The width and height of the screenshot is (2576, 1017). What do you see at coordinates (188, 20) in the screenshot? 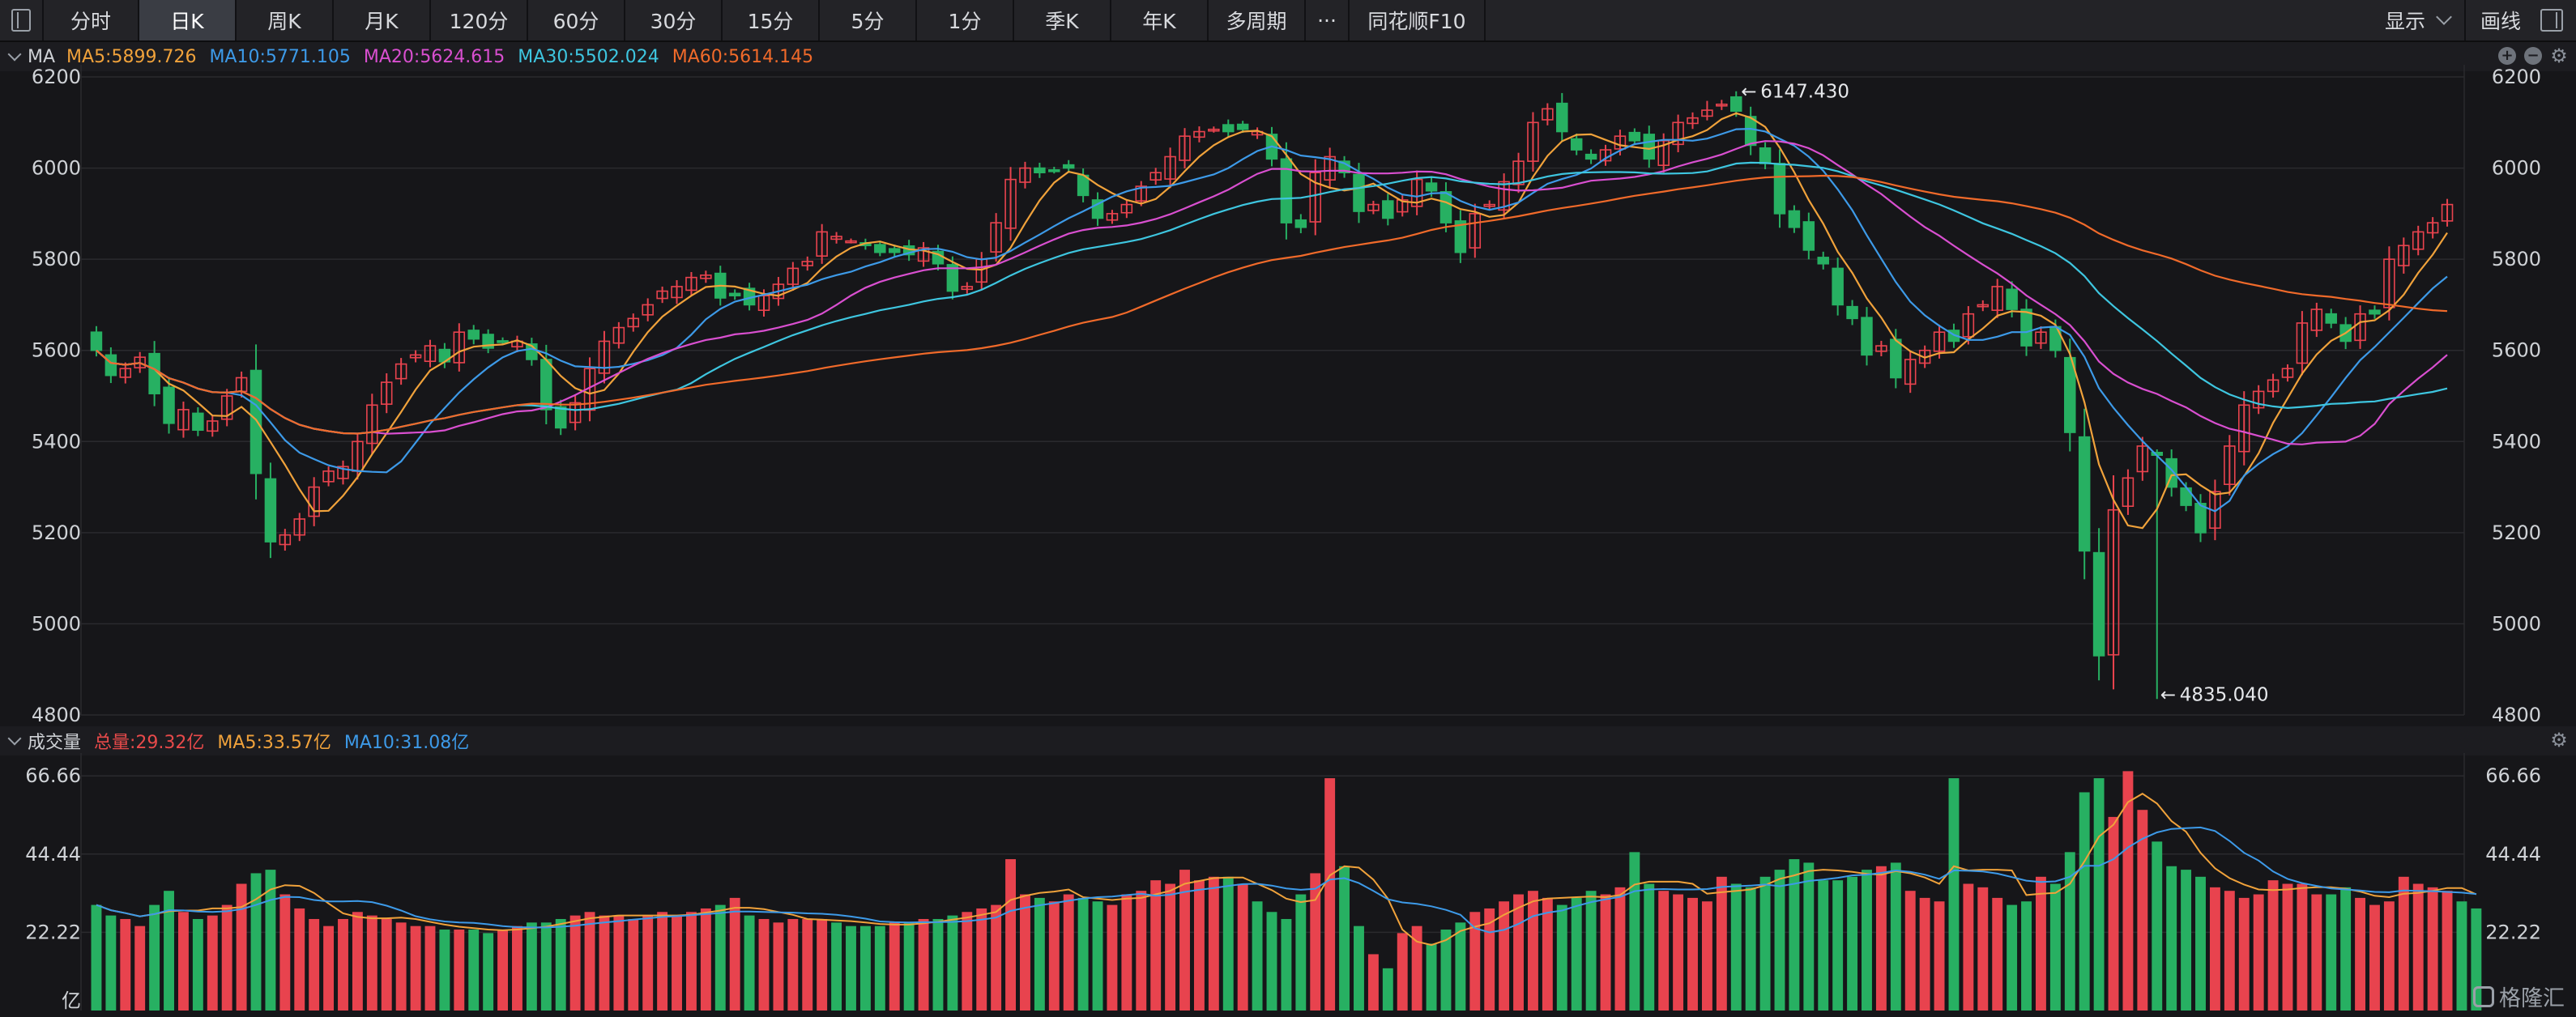
I see `tab-1: 日K` at bounding box center [188, 20].